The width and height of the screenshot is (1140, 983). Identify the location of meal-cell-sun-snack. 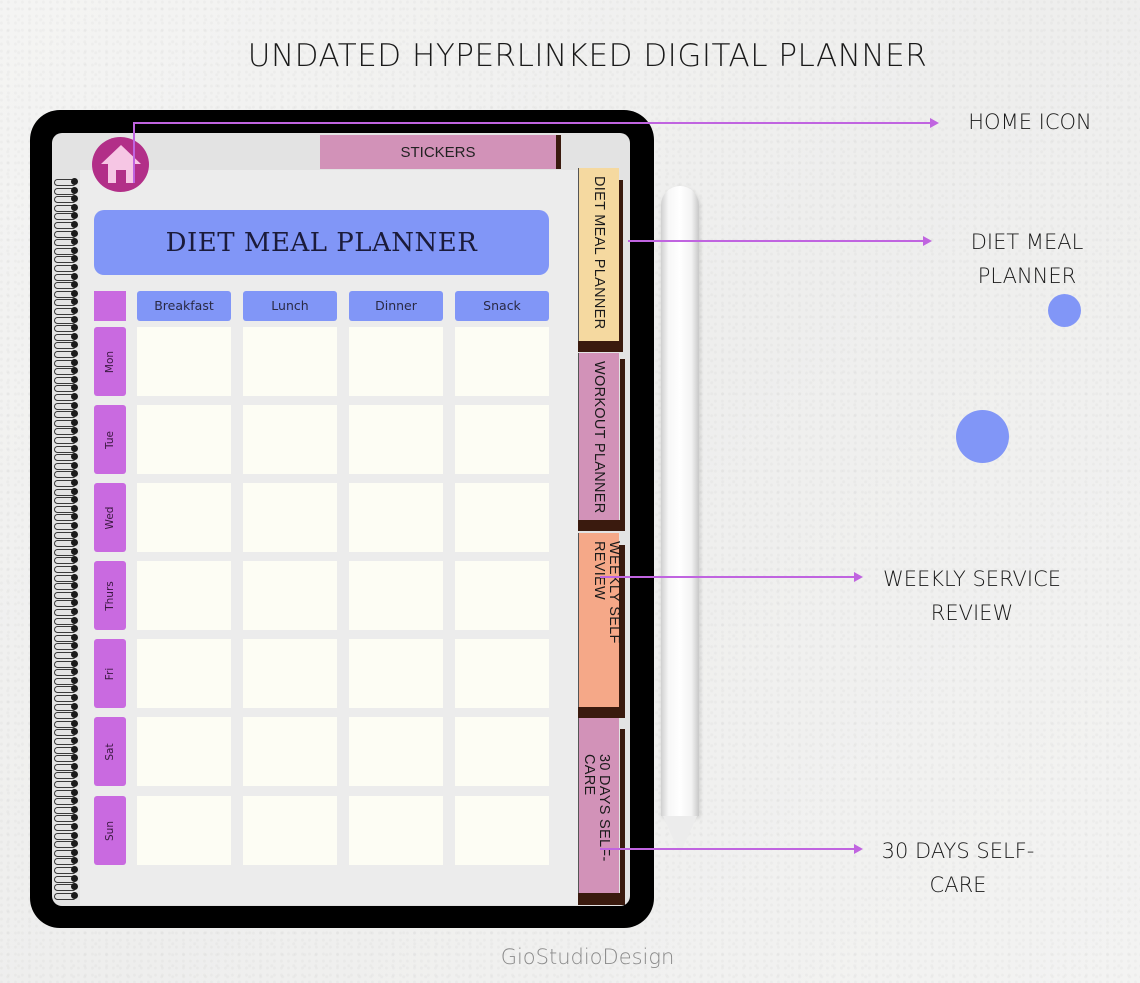
(502, 830).